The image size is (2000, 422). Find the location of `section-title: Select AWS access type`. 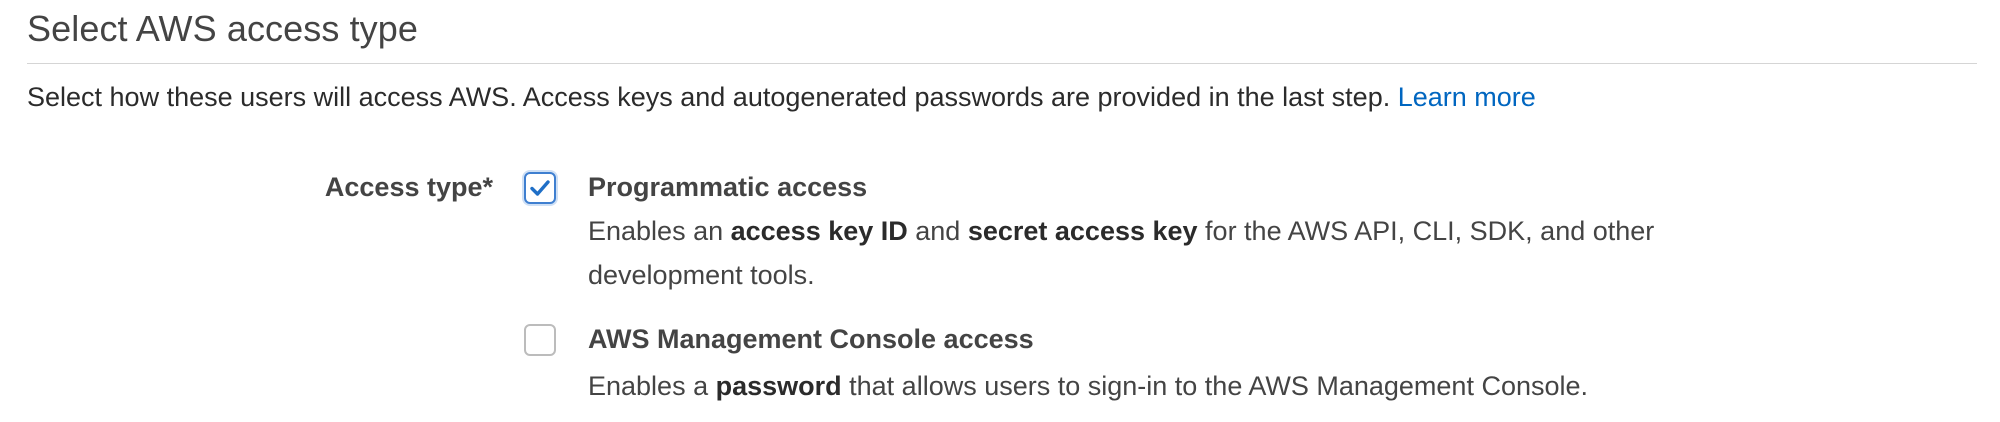

section-title: Select AWS access type is located at coordinates (223, 28).